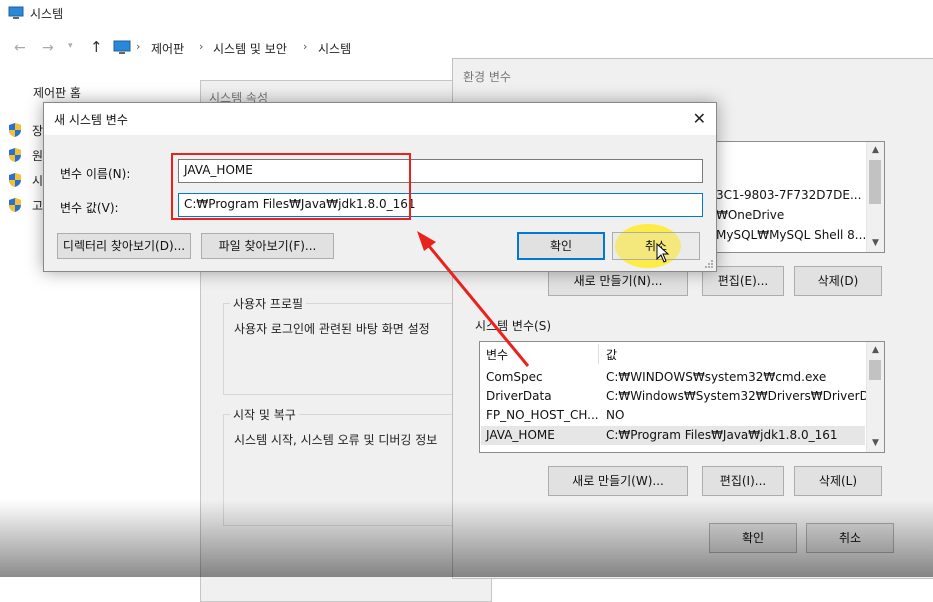  I want to click on annotation-arrow, so click(473, 299).